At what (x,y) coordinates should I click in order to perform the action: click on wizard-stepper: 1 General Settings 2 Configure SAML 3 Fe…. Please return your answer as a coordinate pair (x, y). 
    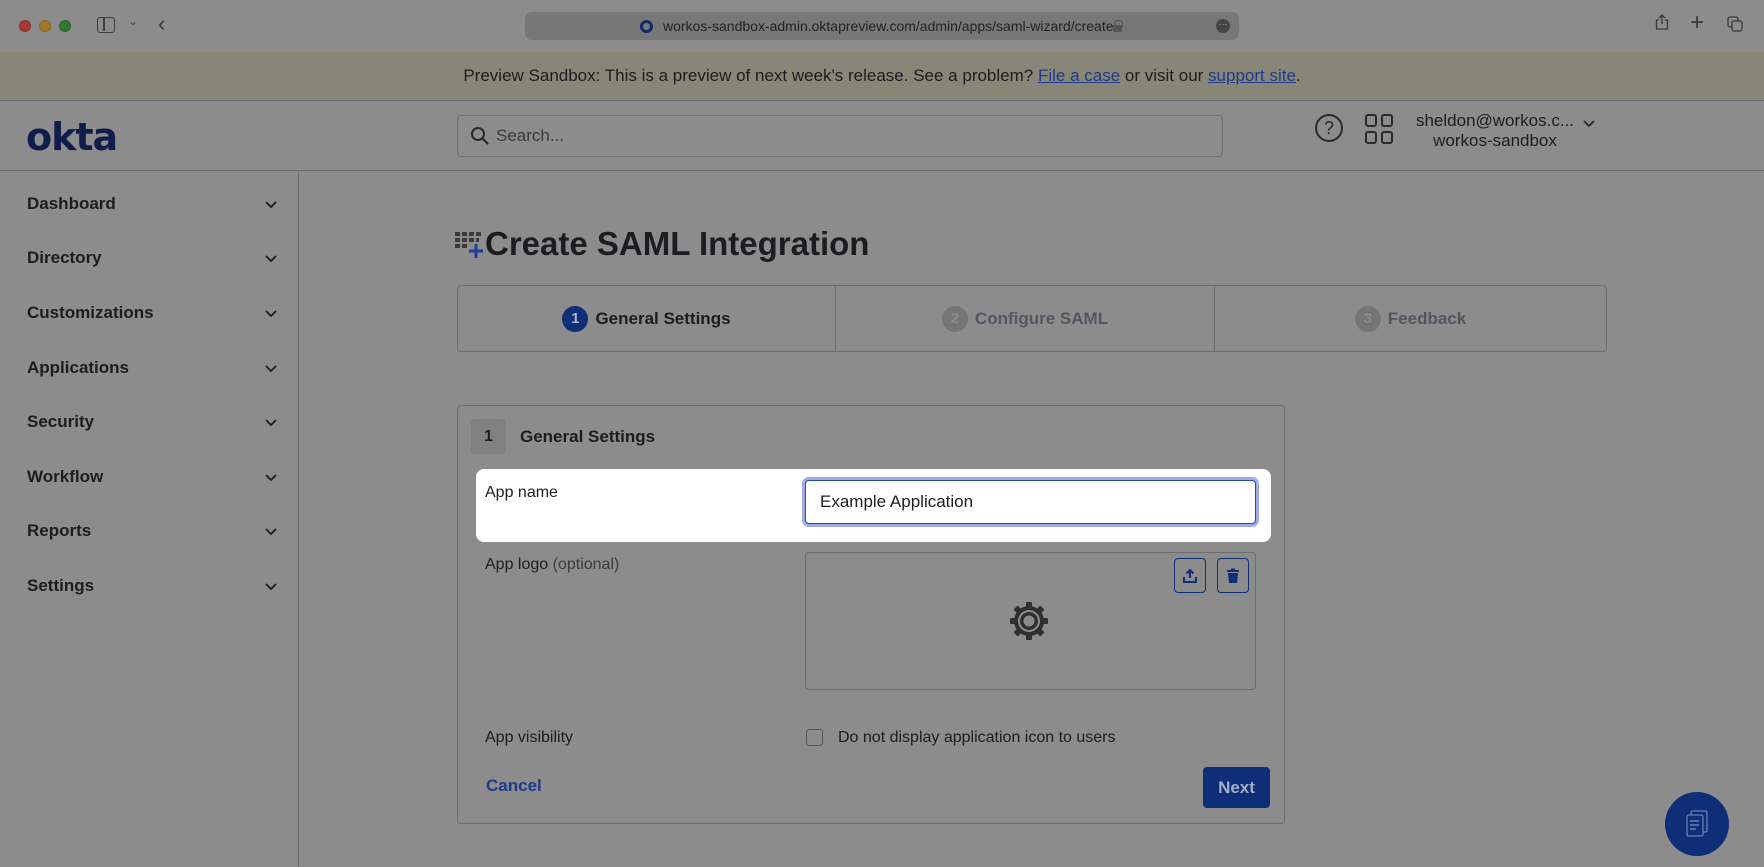
    Looking at the image, I should click on (1032, 318).